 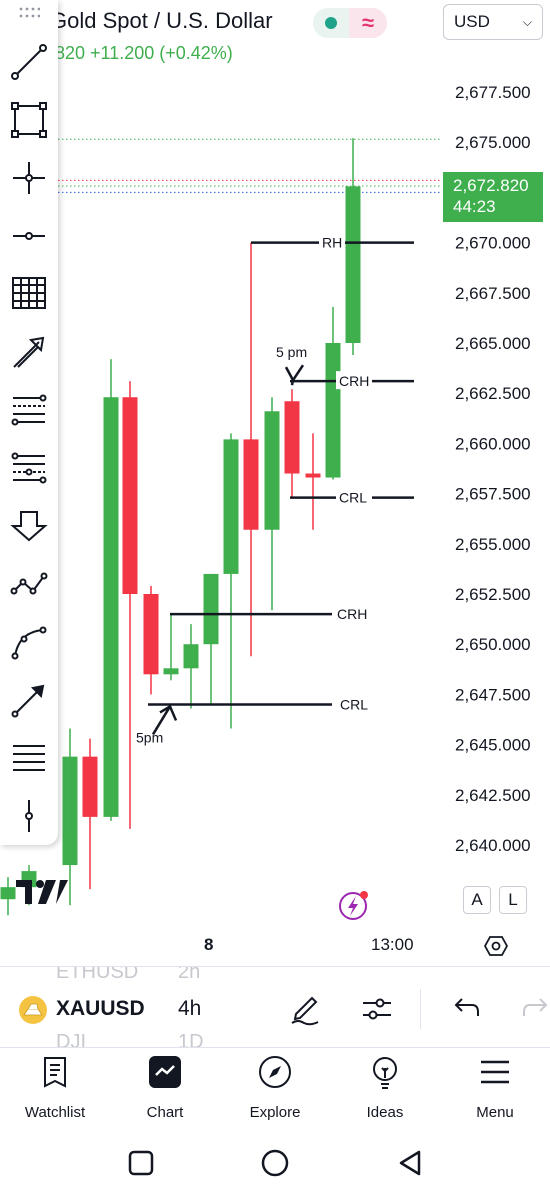 I want to click on redo-icon, so click(x=535, y=1009).